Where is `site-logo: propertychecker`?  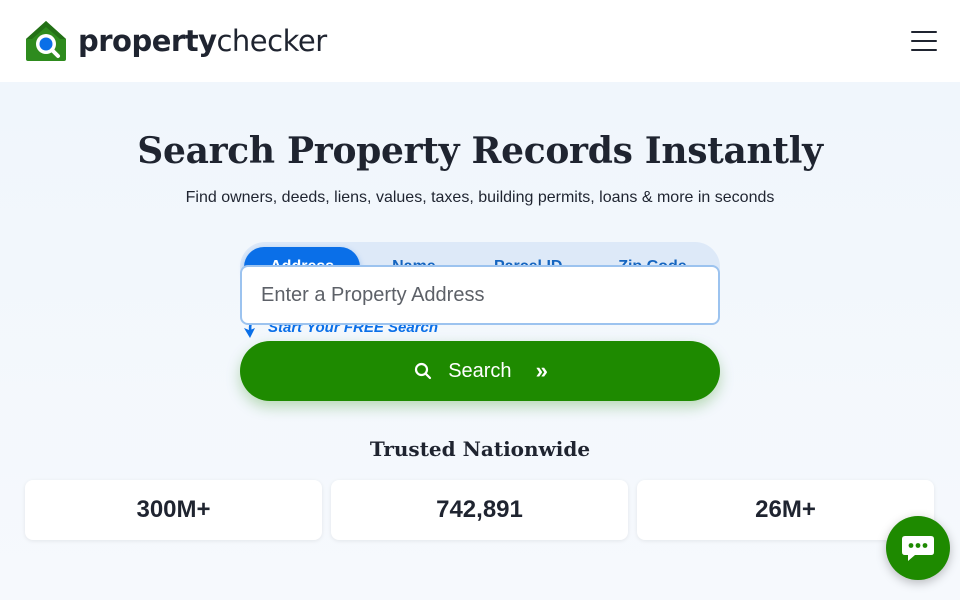 site-logo: propertychecker is located at coordinates (175, 41).